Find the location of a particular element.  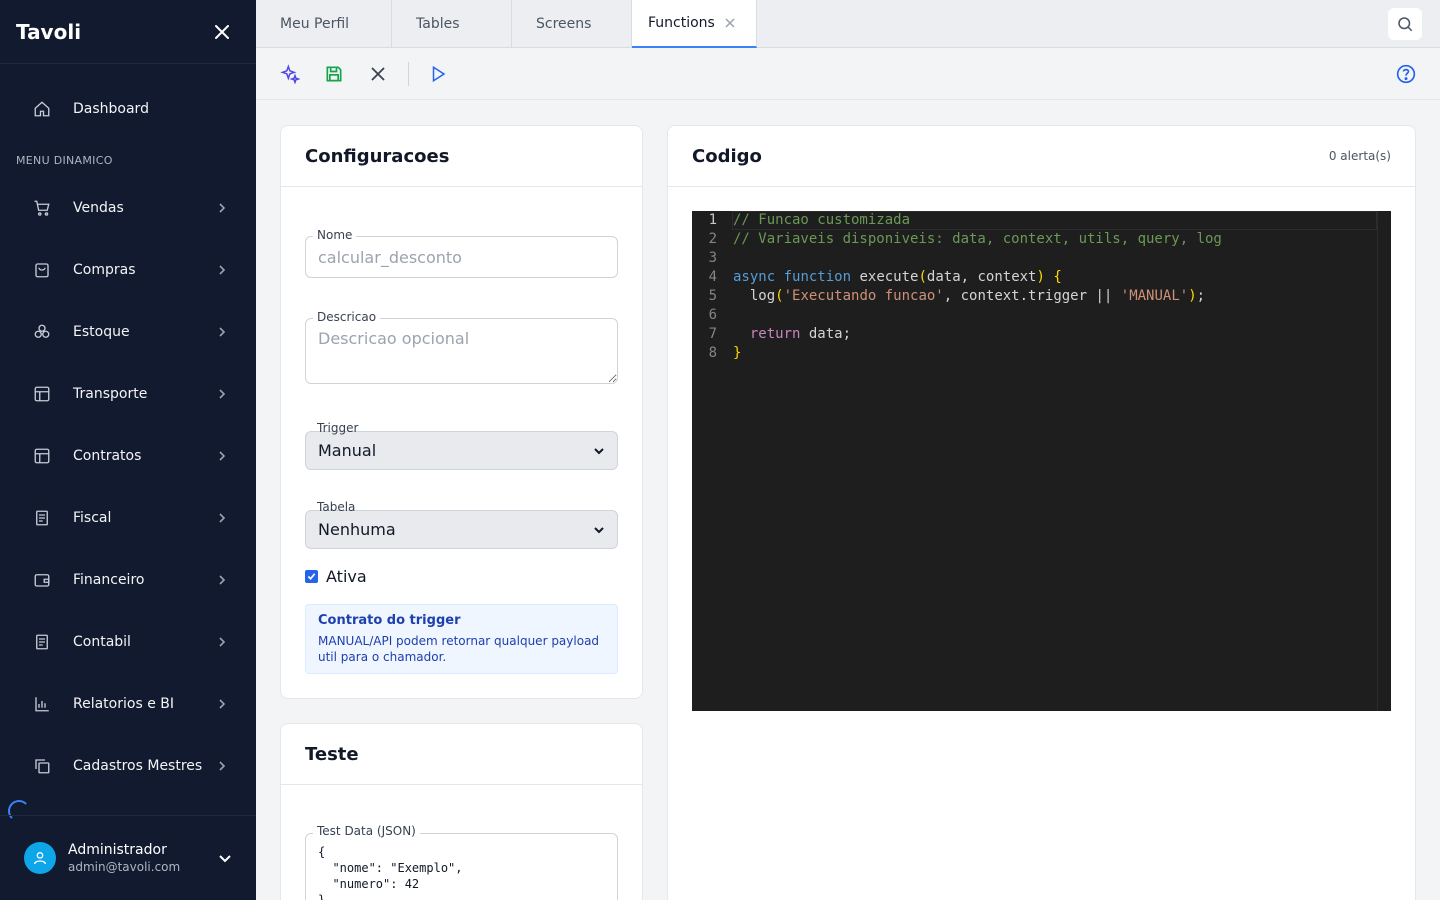

save-button is located at coordinates (334, 74).